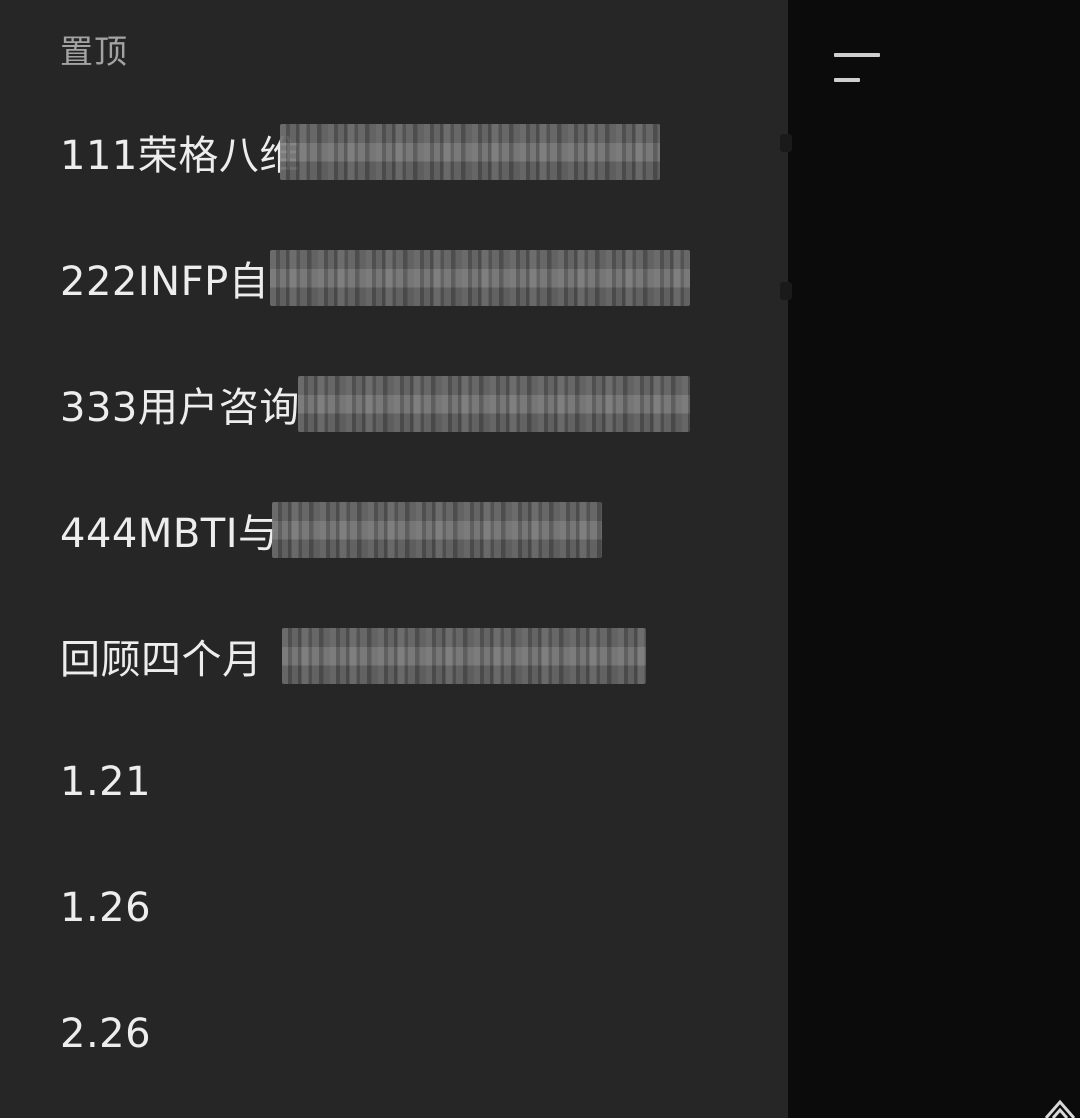 The height and width of the screenshot is (1118, 1080). I want to click on note-title: 444MBTI与, so click(169, 534).